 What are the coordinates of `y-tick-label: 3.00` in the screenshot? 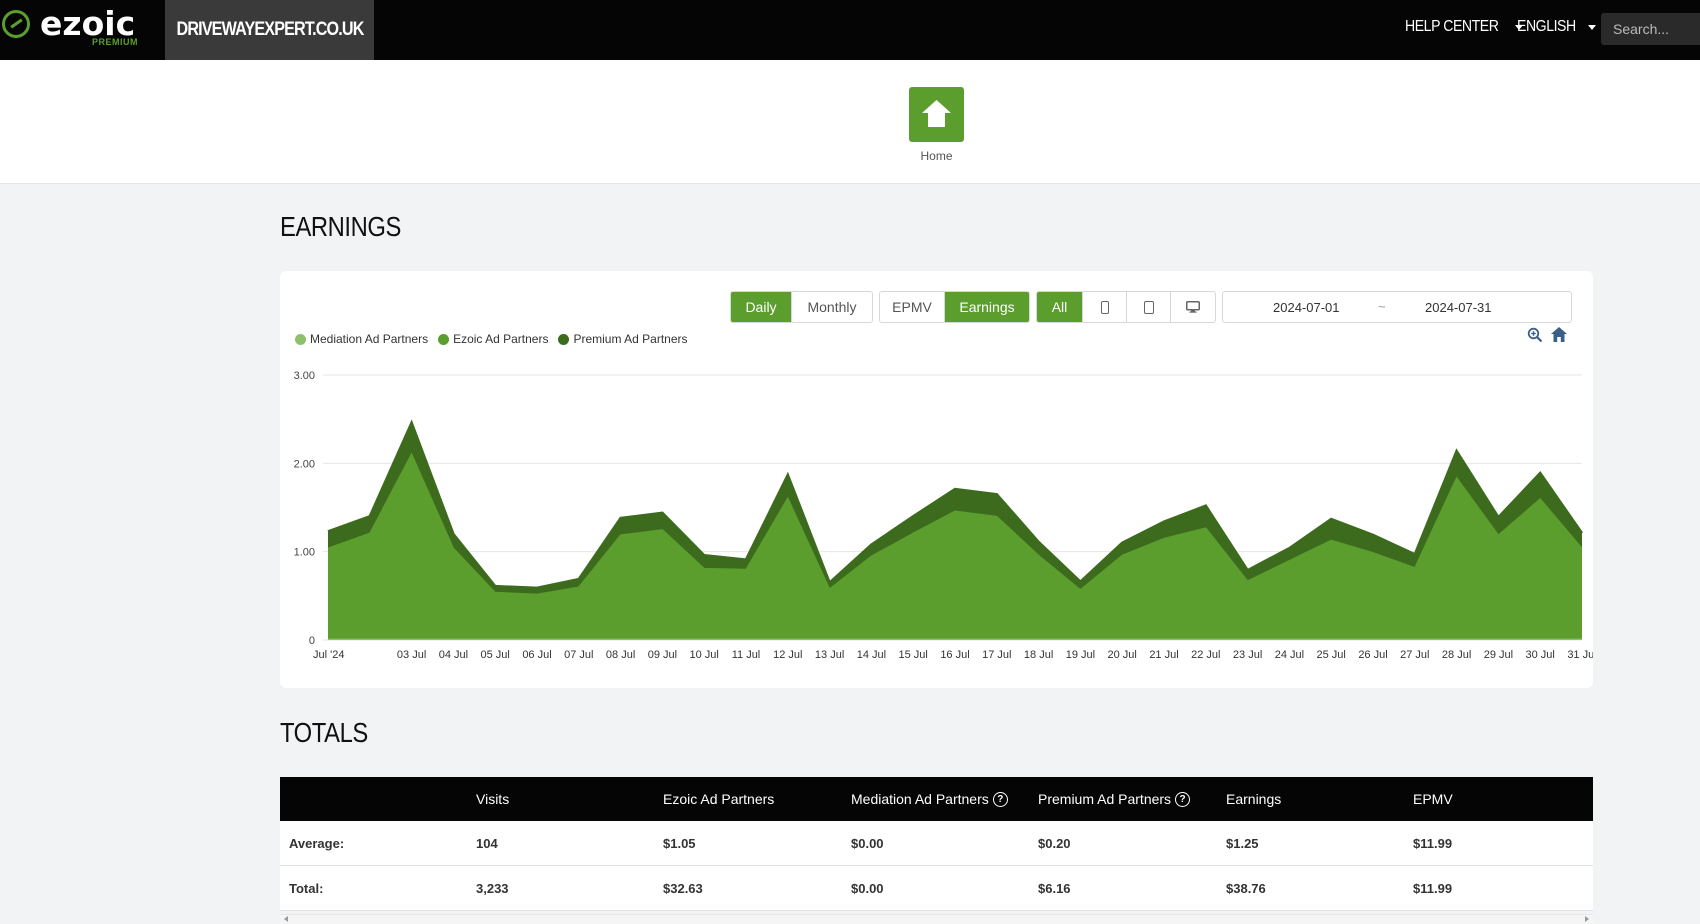 It's located at (304, 376).